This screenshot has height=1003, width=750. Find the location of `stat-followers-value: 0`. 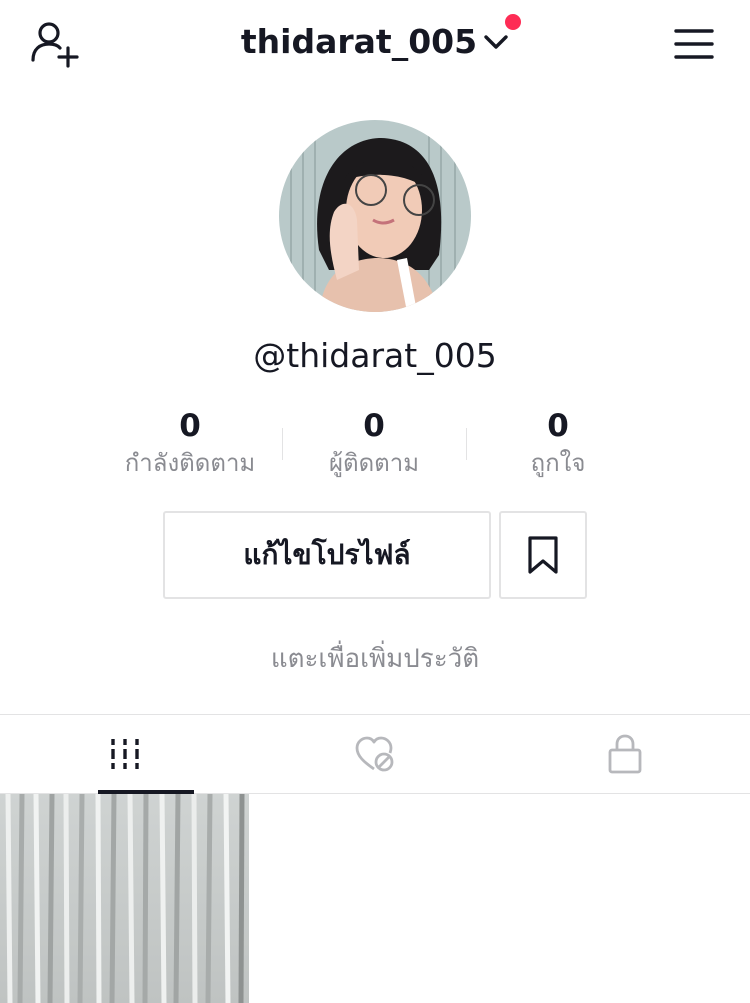

stat-followers-value: 0 is located at coordinates (374, 426).